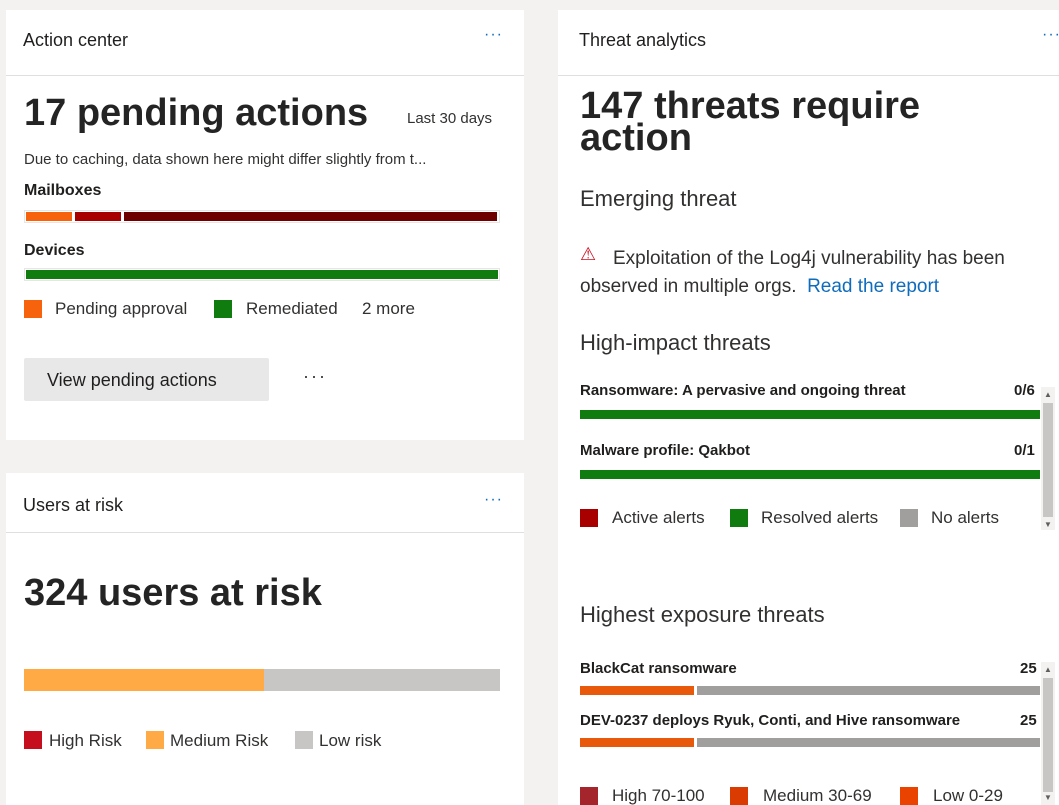  I want to click on exposure-row: BlackCat ransomware 25, so click(810, 678).